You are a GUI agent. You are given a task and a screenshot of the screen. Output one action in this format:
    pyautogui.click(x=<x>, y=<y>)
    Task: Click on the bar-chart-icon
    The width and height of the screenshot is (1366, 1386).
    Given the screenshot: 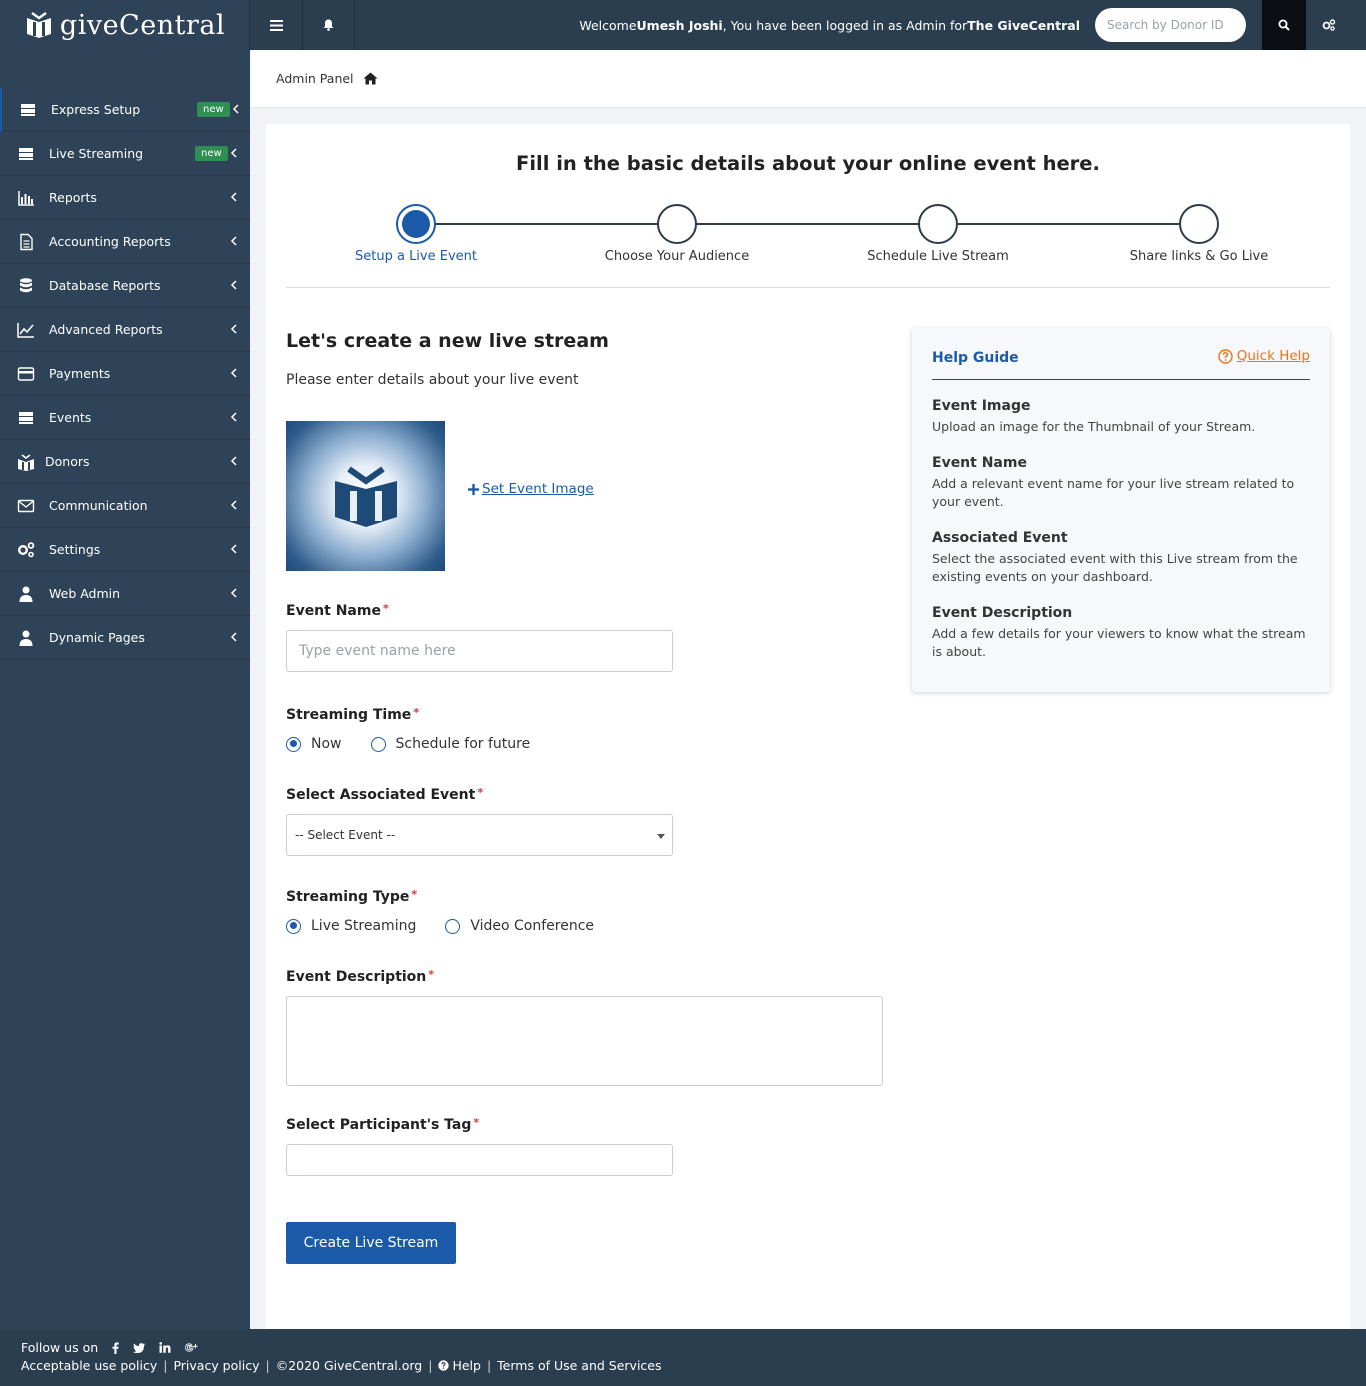 What is the action you would take?
    pyautogui.click(x=26, y=198)
    